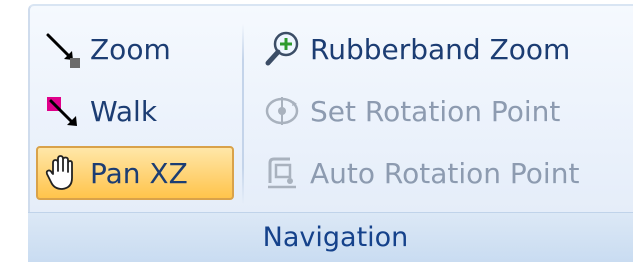 The width and height of the screenshot is (633, 262). Describe the element at coordinates (139, 173) in the screenshot. I see `pan-xz-button-label: Pan XZ` at that location.